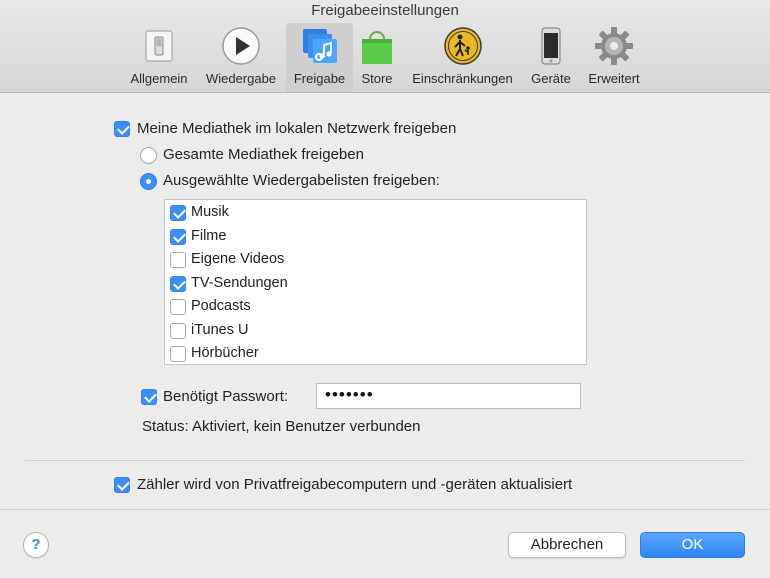 The image size is (770, 578). What do you see at coordinates (148, 181) in the screenshot?
I see `share-selected-radio` at bounding box center [148, 181].